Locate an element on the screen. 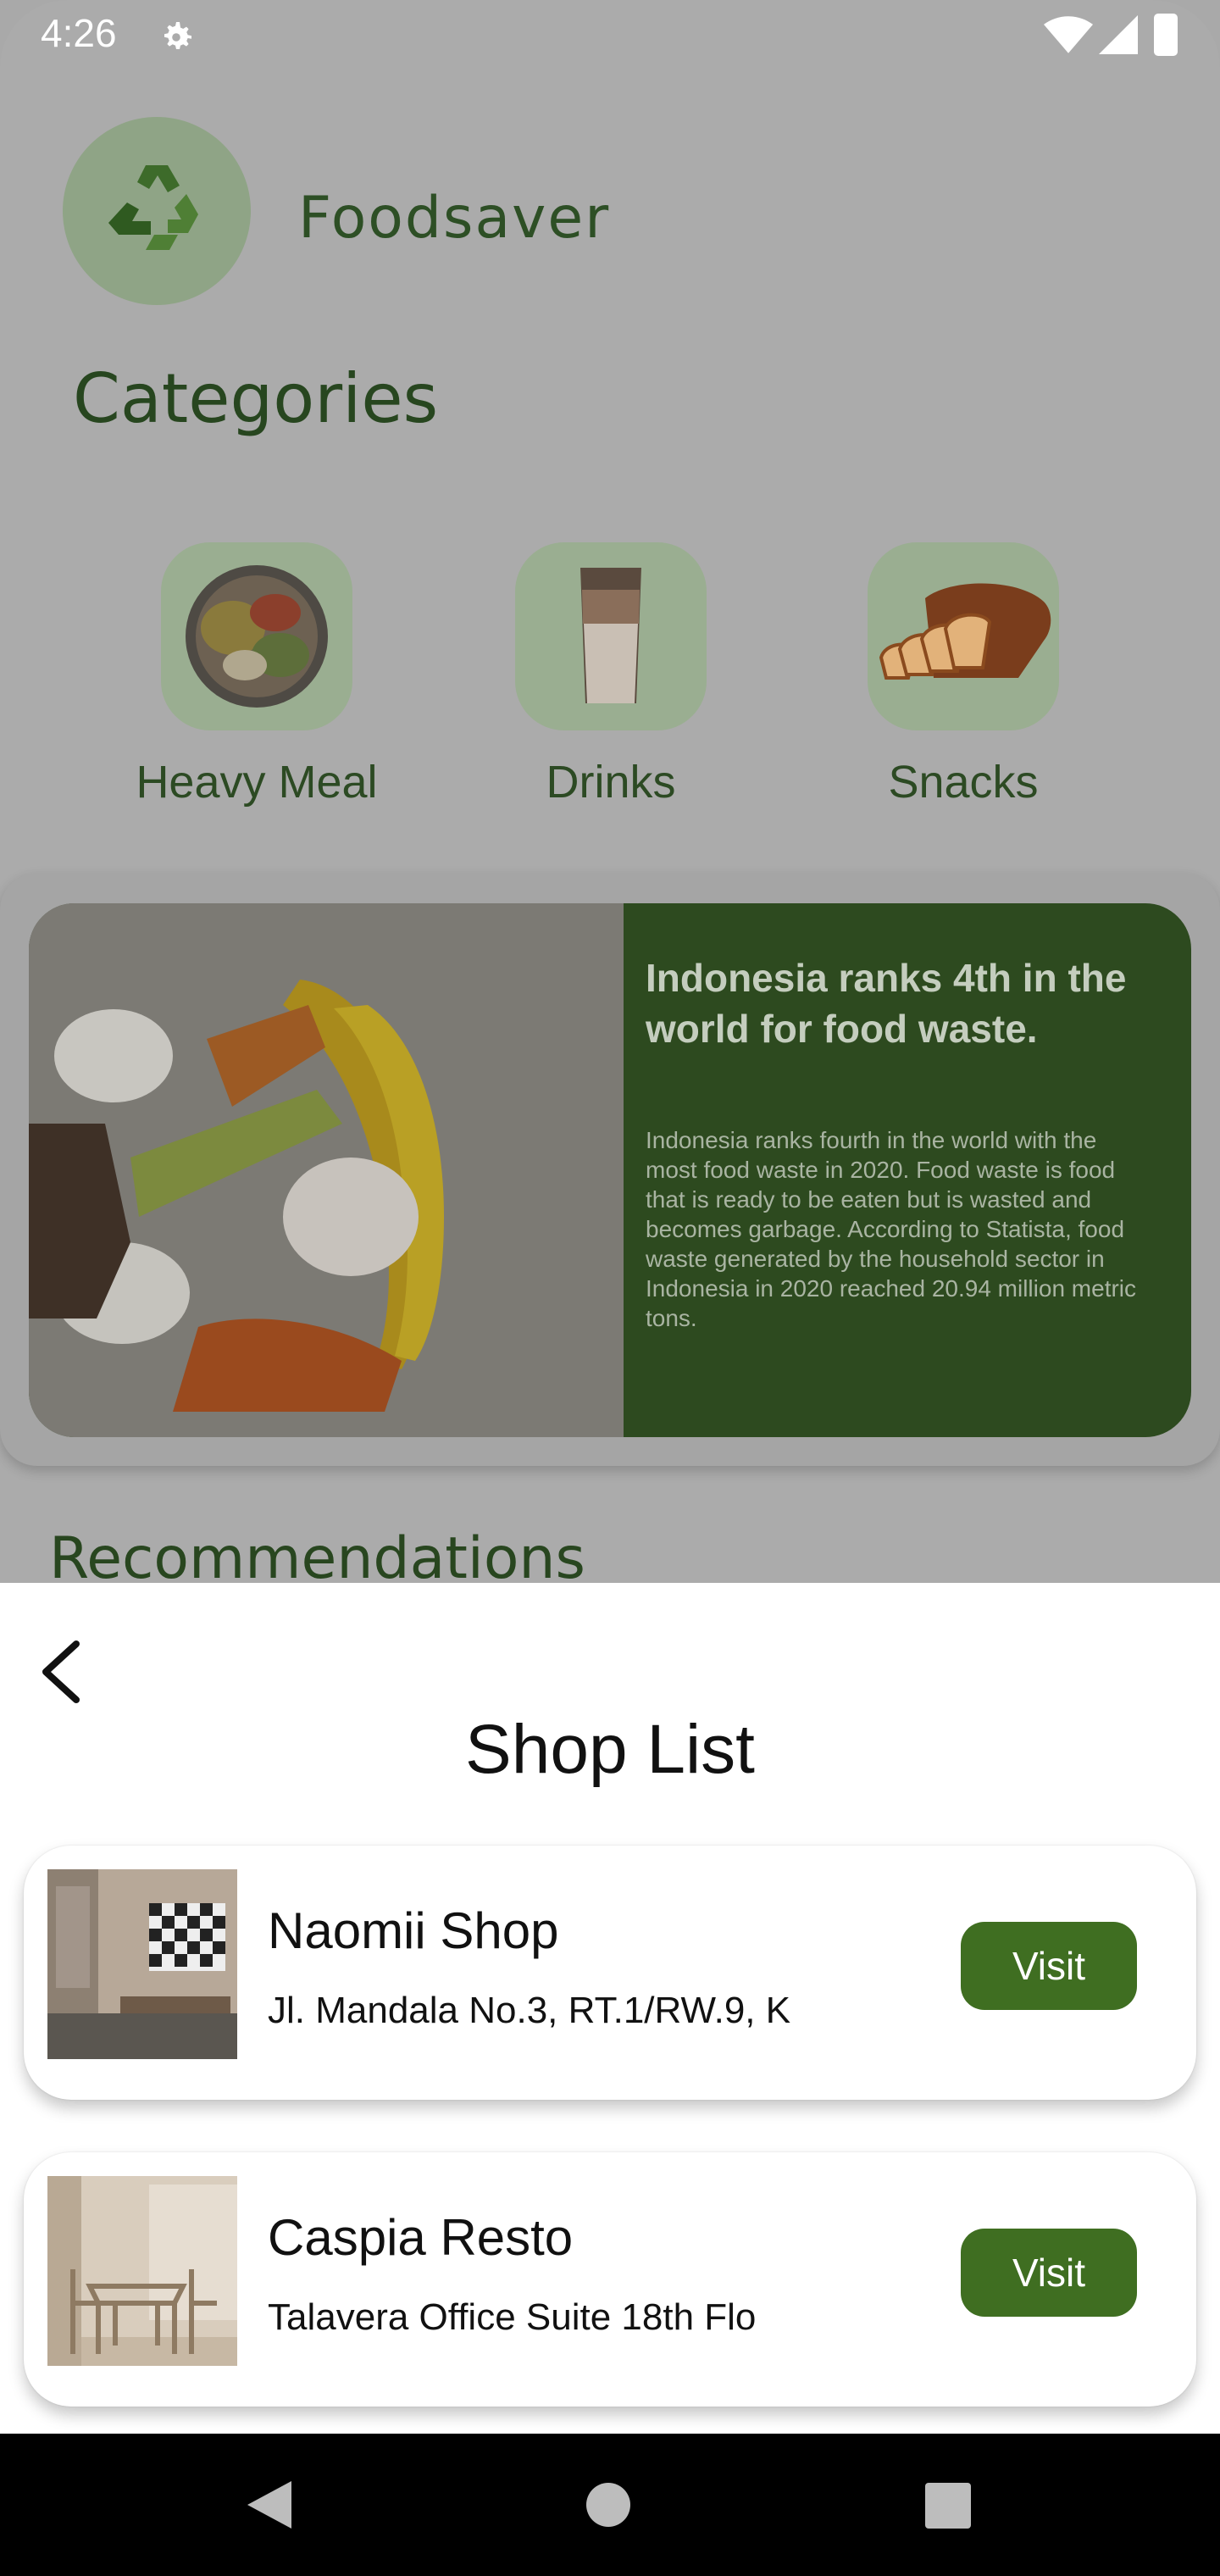 The width and height of the screenshot is (1220, 2576). app-logo is located at coordinates (157, 211).